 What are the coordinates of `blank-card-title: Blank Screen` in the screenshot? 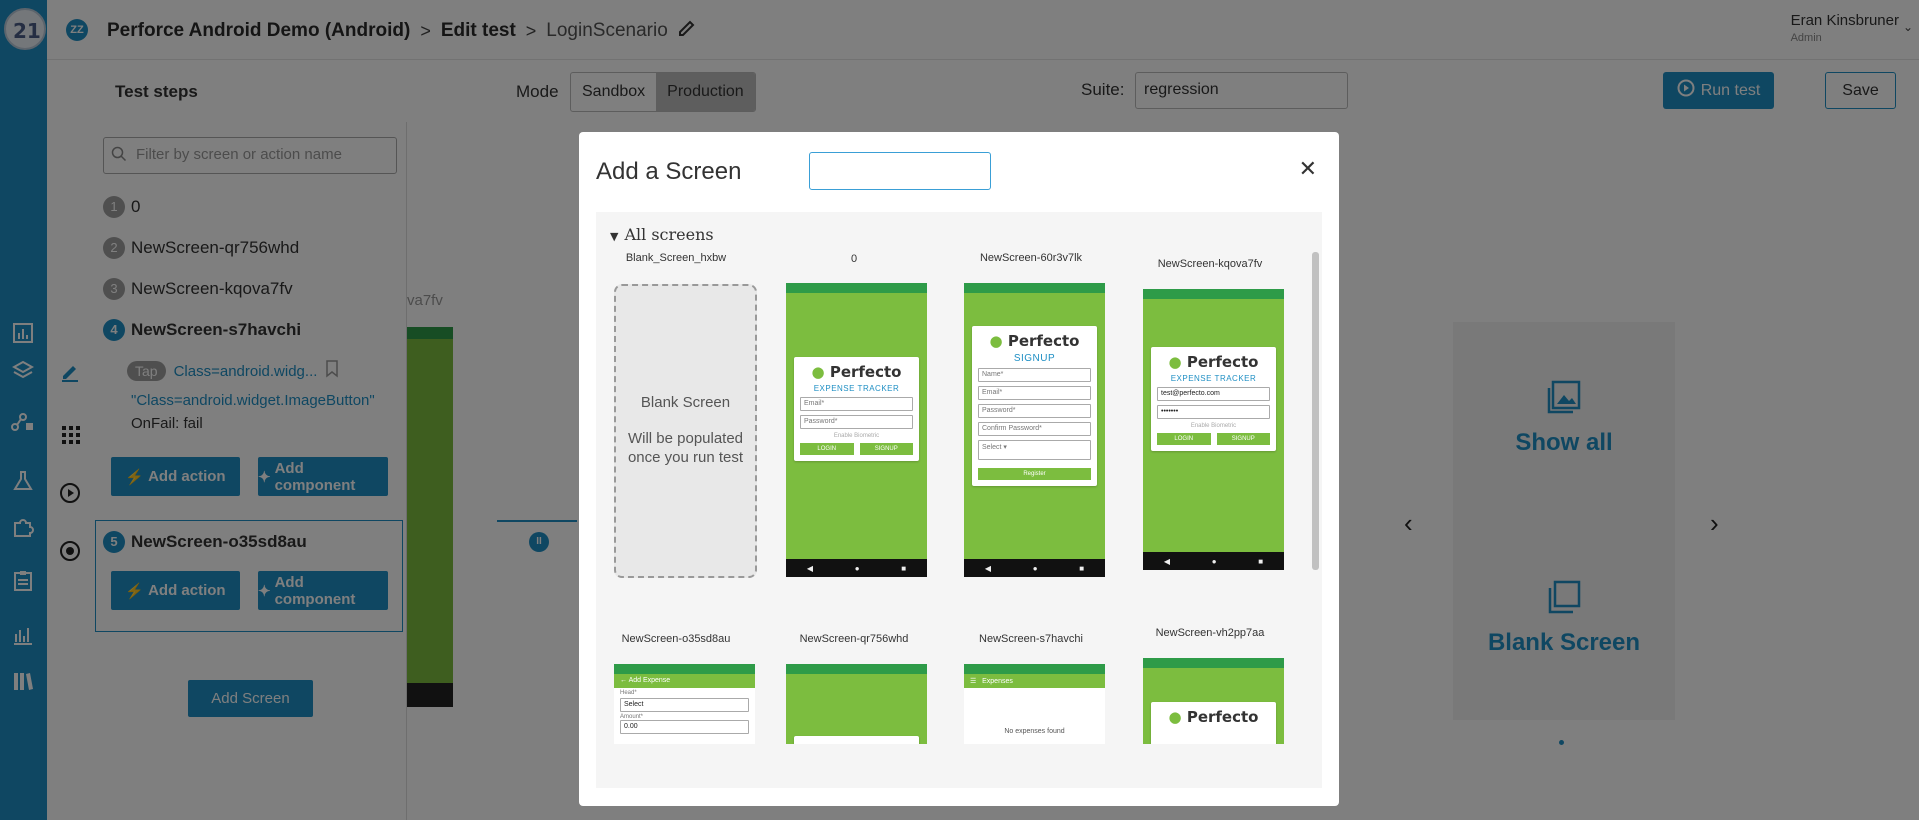 It's located at (685, 402).